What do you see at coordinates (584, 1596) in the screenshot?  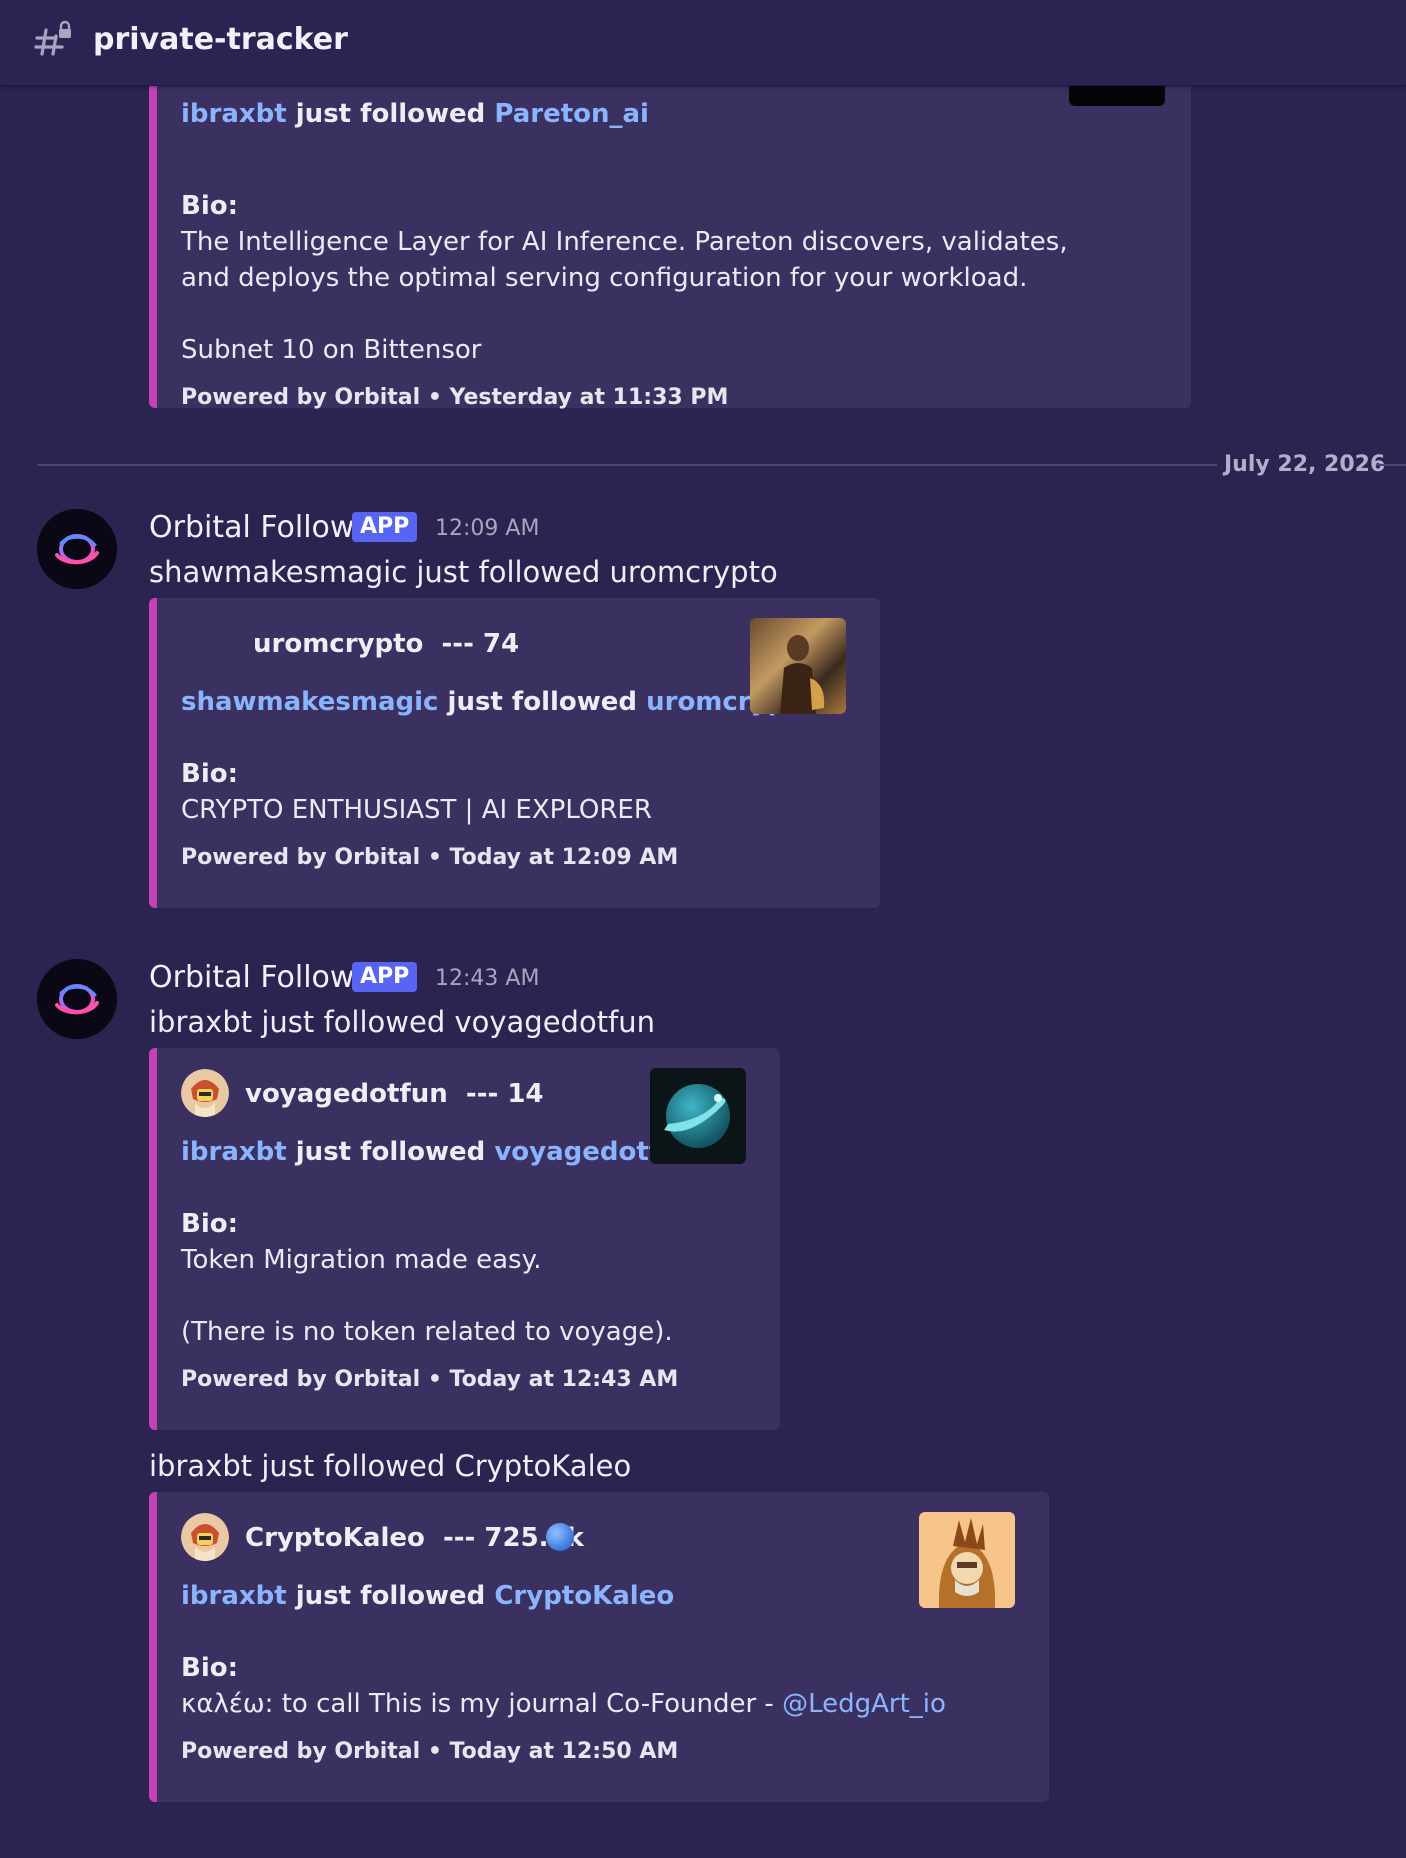 I see `followed-link: CryptoKaleo` at bounding box center [584, 1596].